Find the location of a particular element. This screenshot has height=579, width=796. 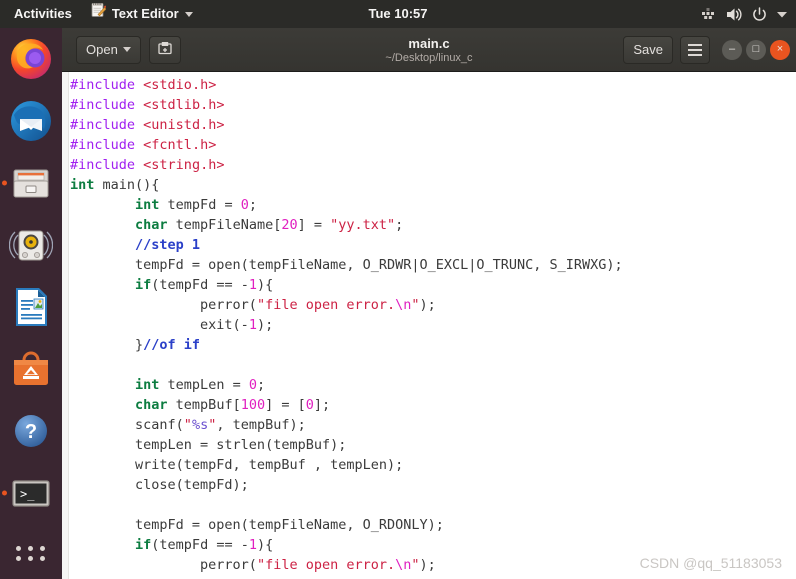

dock-item-help: ? is located at coordinates (31, 431).